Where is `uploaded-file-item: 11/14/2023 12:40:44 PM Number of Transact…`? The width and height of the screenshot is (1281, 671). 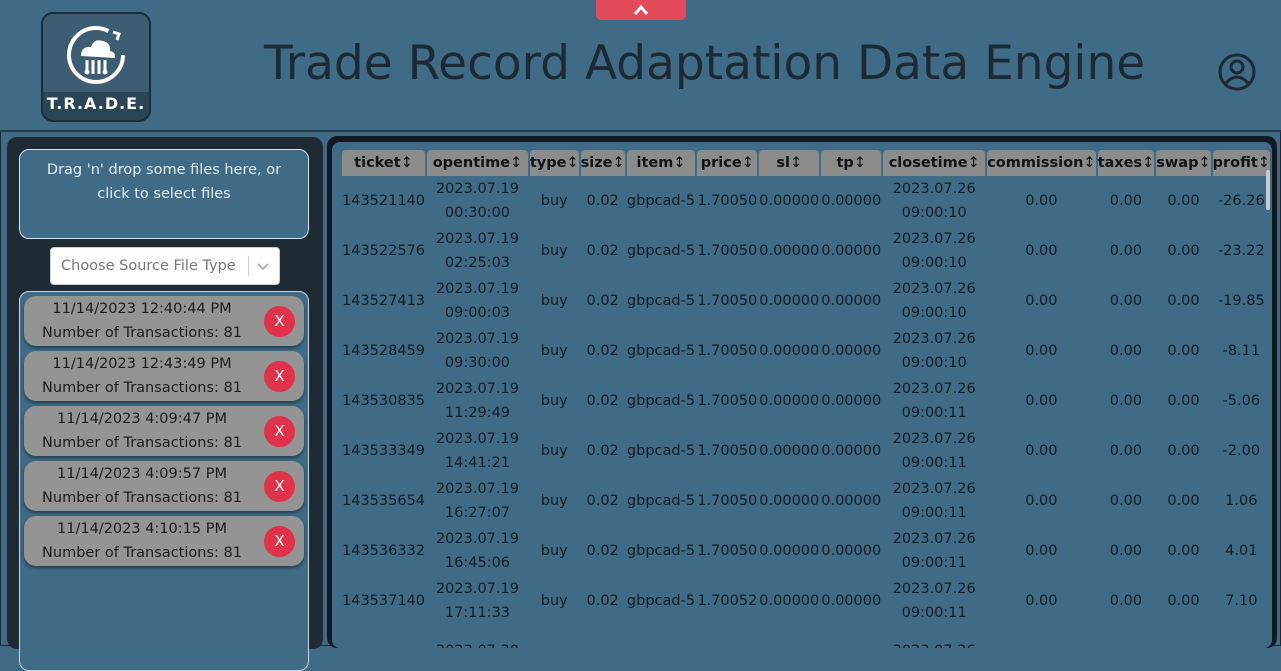 uploaded-file-item: 11/14/2023 12:40:44 PM Number of Transact… is located at coordinates (164, 321).